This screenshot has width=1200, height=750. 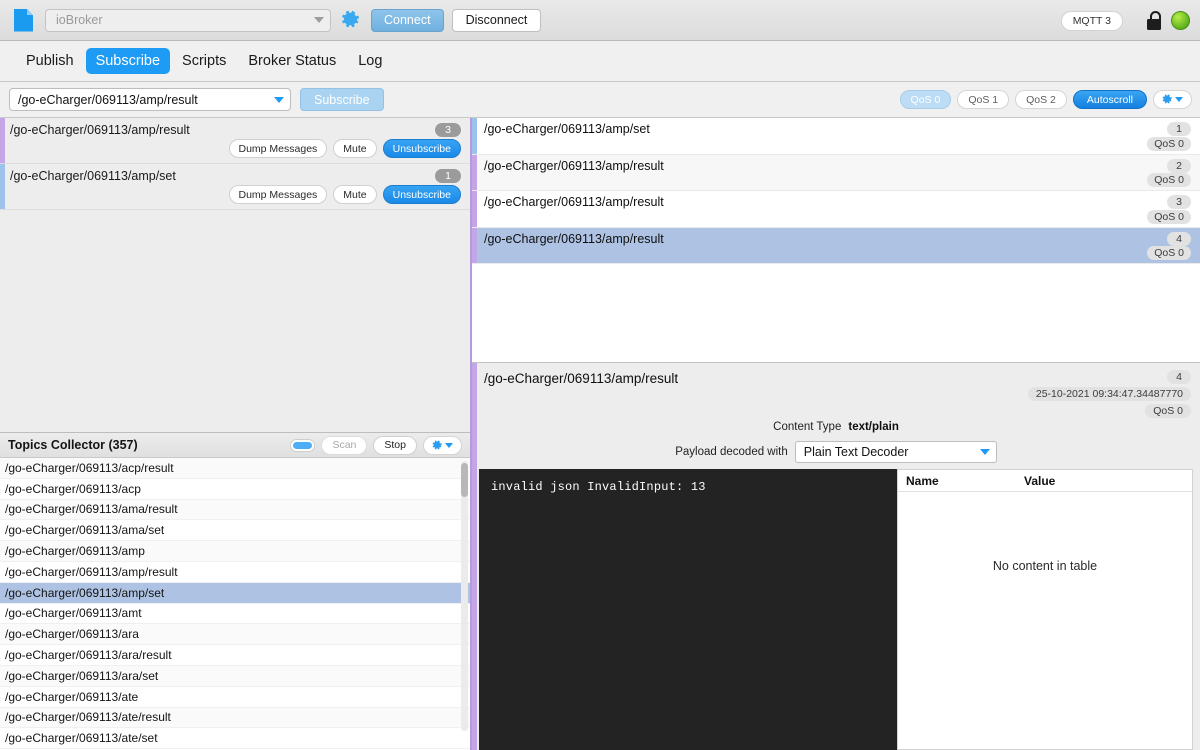 I want to click on subscribe-topic-input: /go-eCharger/069113/amp/result, so click(x=150, y=99).